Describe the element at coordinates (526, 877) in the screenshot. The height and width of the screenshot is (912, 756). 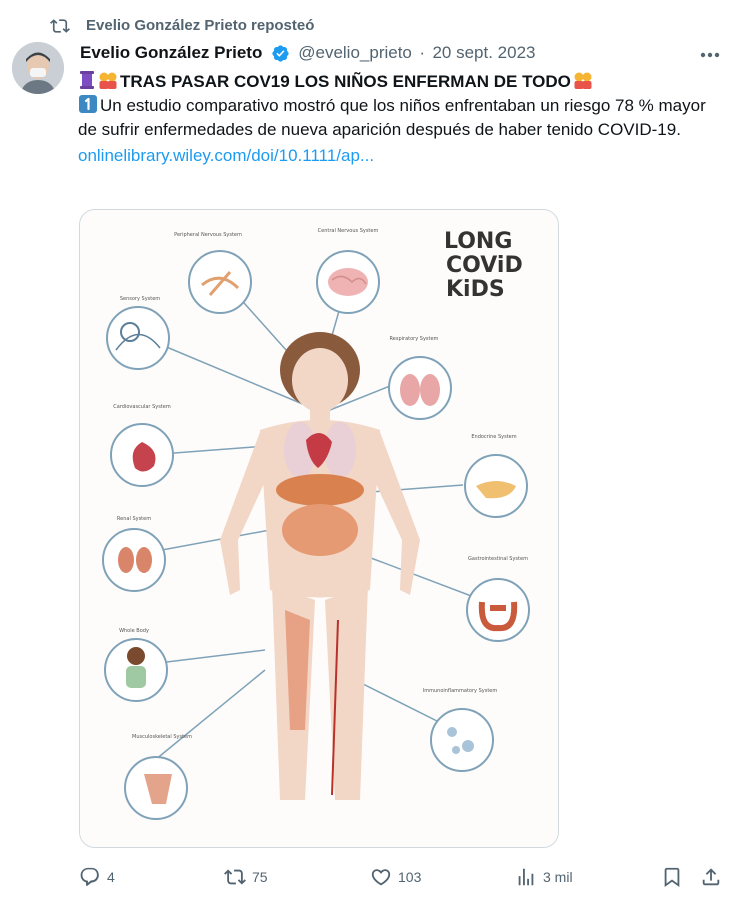
I see `analytics-icon` at that location.